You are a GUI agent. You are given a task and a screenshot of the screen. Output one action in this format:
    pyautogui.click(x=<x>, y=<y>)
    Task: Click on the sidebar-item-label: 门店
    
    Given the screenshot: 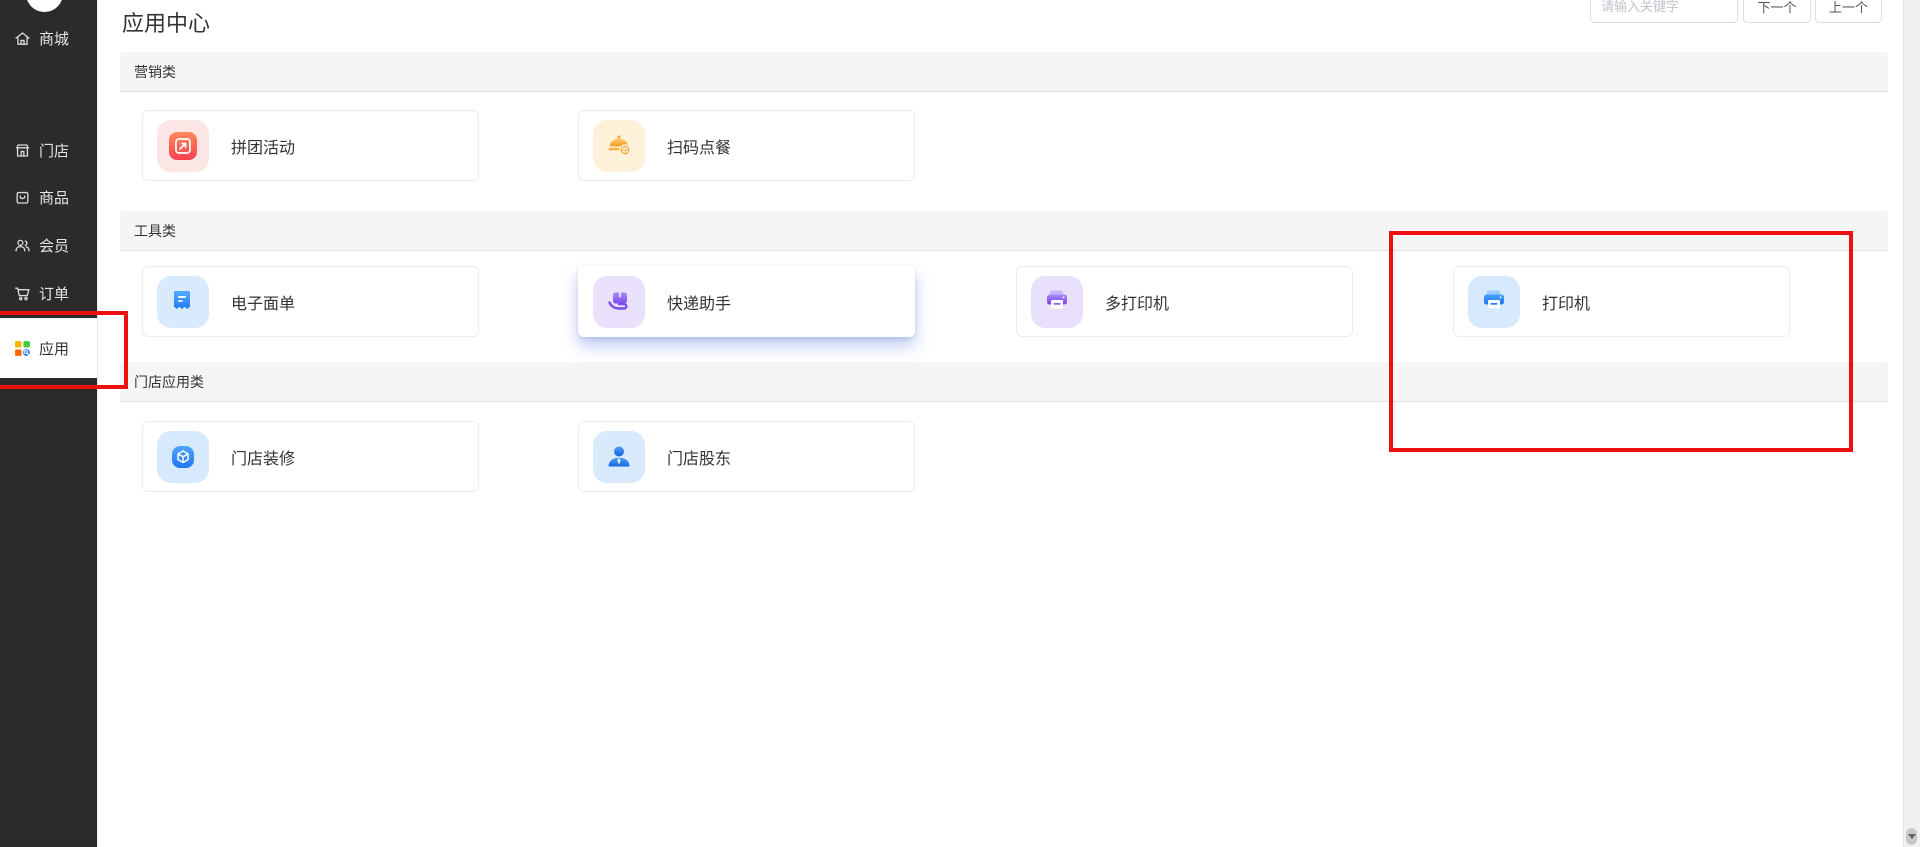 What is the action you would take?
    pyautogui.click(x=54, y=151)
    